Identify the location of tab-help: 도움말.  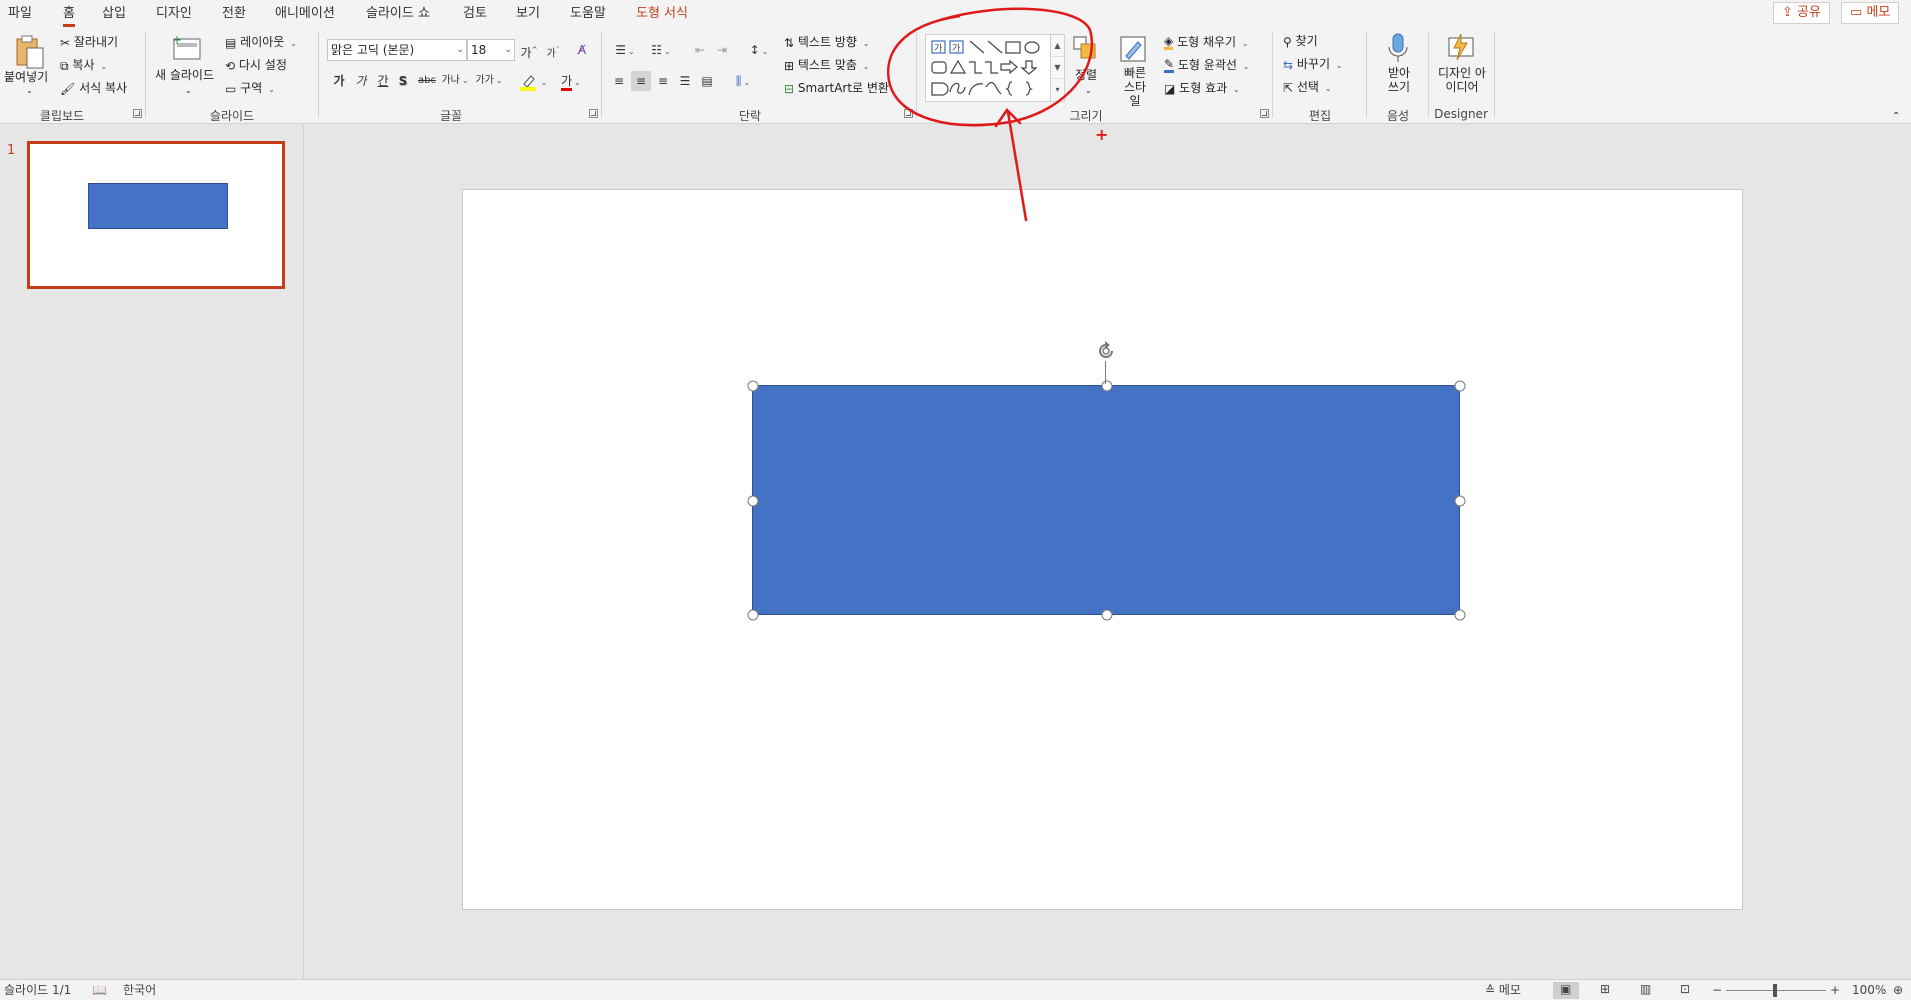
(588, 14).